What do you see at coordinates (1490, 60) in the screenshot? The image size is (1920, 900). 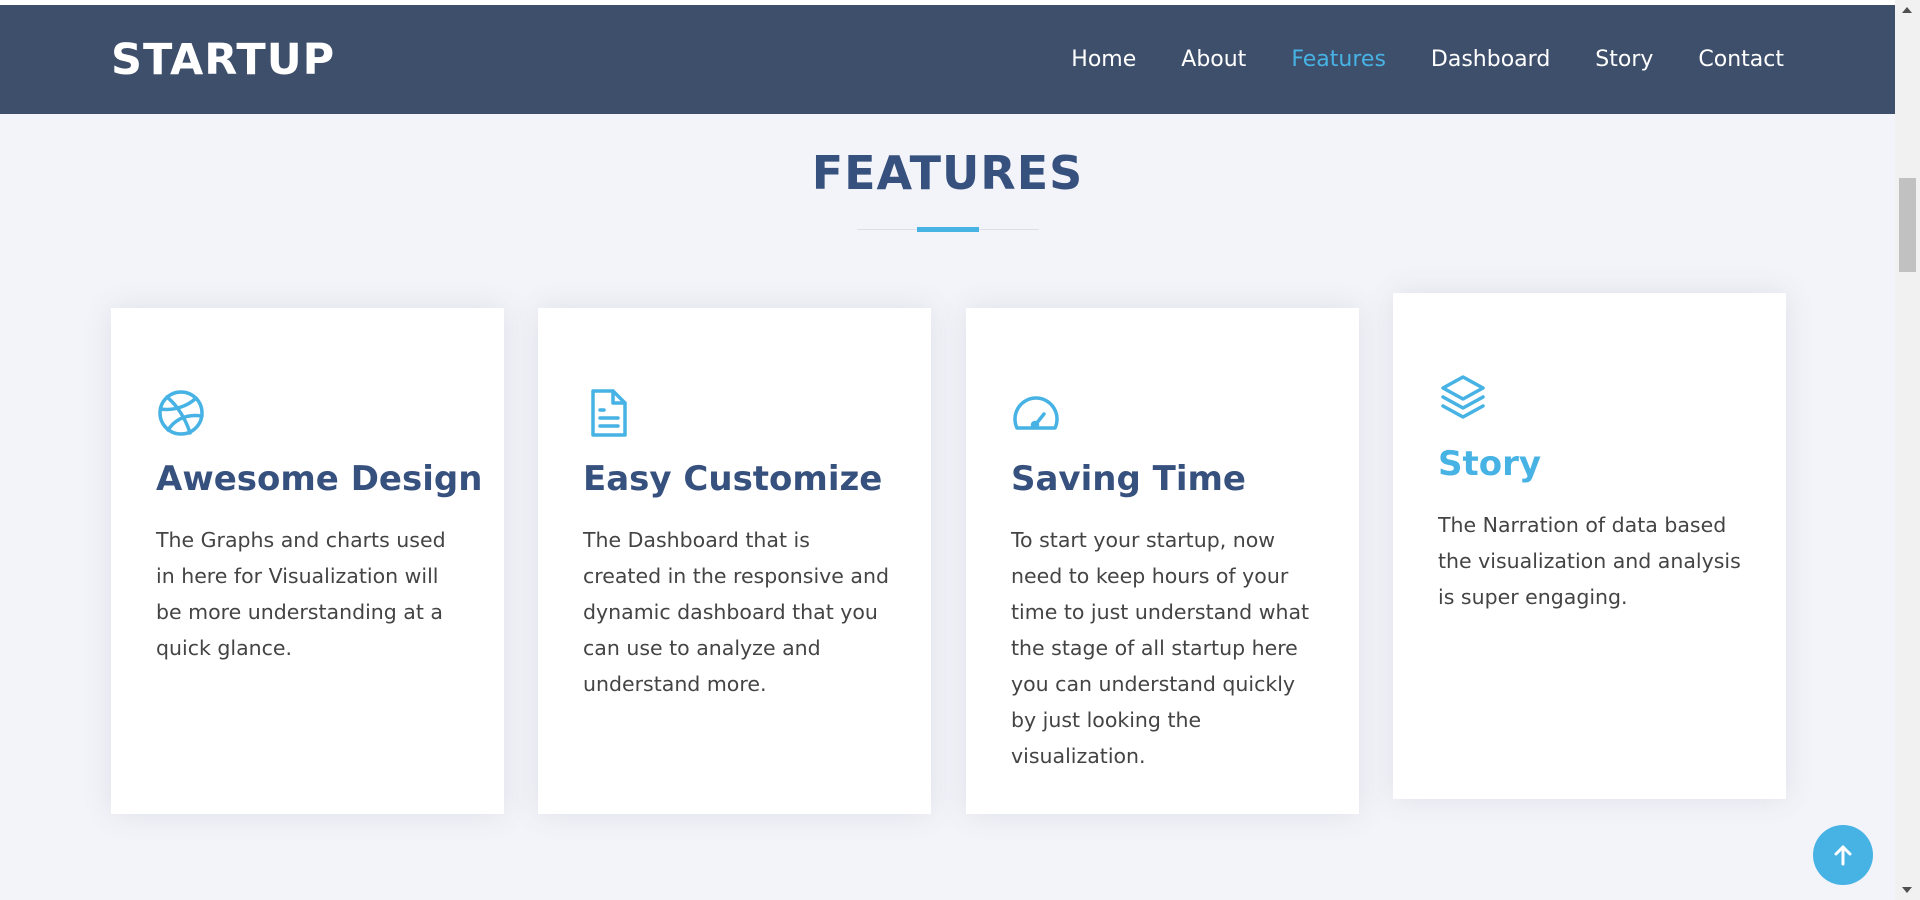 I see `nav-item-dashboard: Dashboard` at bounding box center [1490, 60].